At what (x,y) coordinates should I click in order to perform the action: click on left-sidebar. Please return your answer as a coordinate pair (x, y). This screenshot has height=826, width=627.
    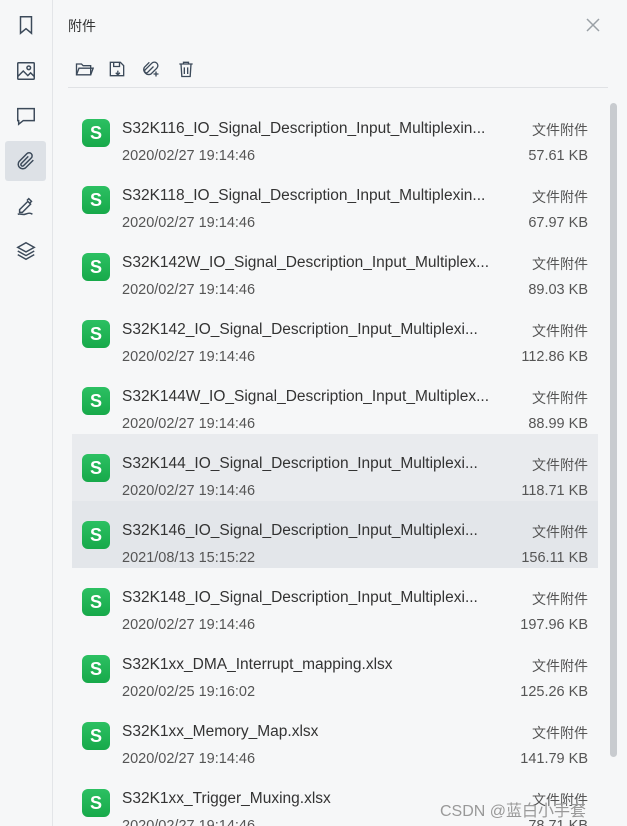
    Looking at the image, I should click on (26, 413).